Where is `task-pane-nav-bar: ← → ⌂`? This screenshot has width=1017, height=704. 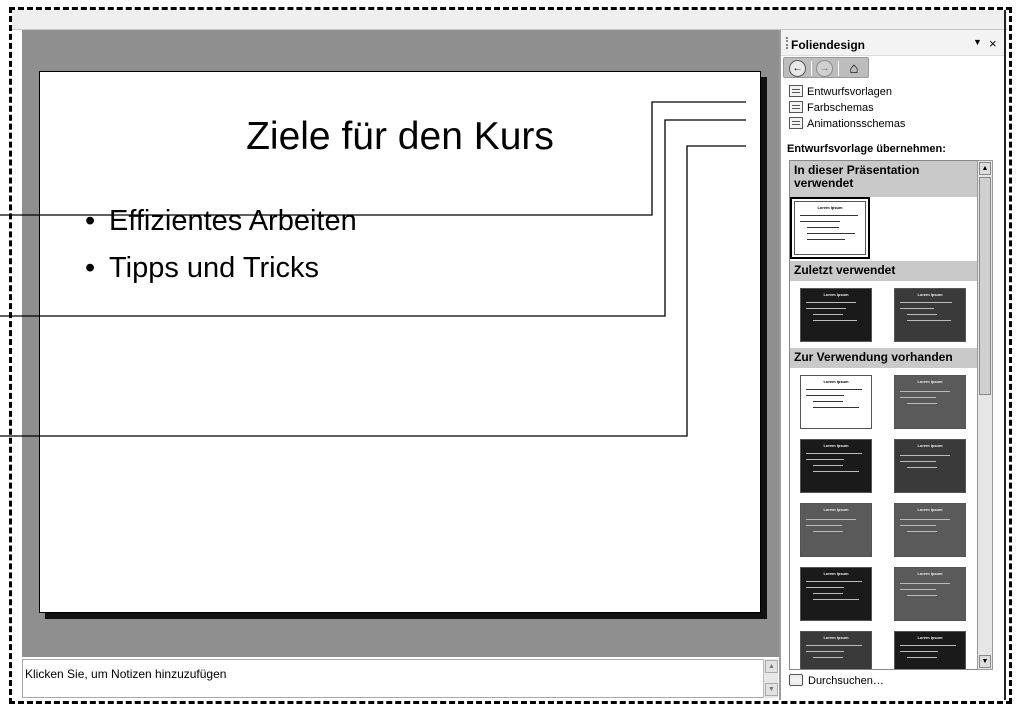
task-pane-nav-bar: ← → ⌂ is located at coordinates (826, 67).